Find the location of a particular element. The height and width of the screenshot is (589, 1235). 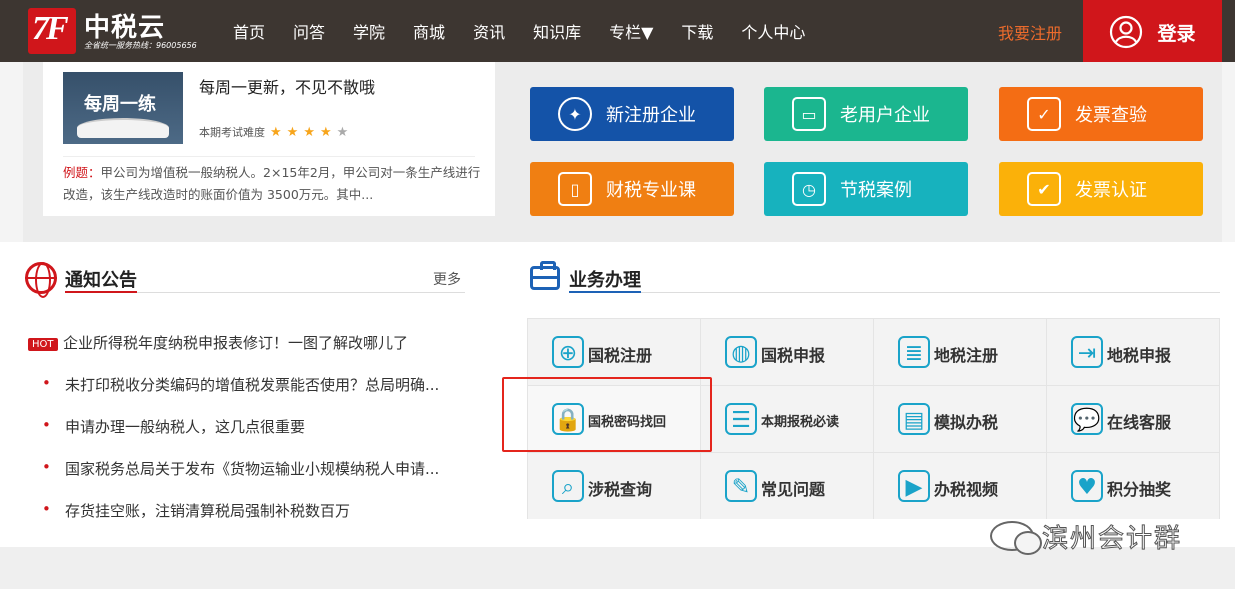

quick-button-label: 新注册企业 is located at coordinates (651, 115).